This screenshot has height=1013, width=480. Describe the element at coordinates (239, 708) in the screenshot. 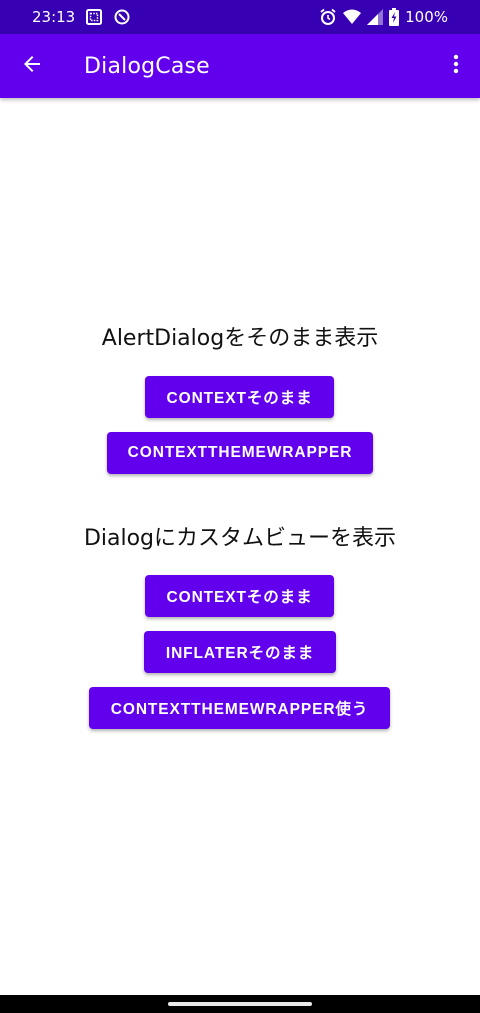

I see `dialog-context-theme-wrapper-button: CONTEXTTHEMEWRAPPER使う` at that location.